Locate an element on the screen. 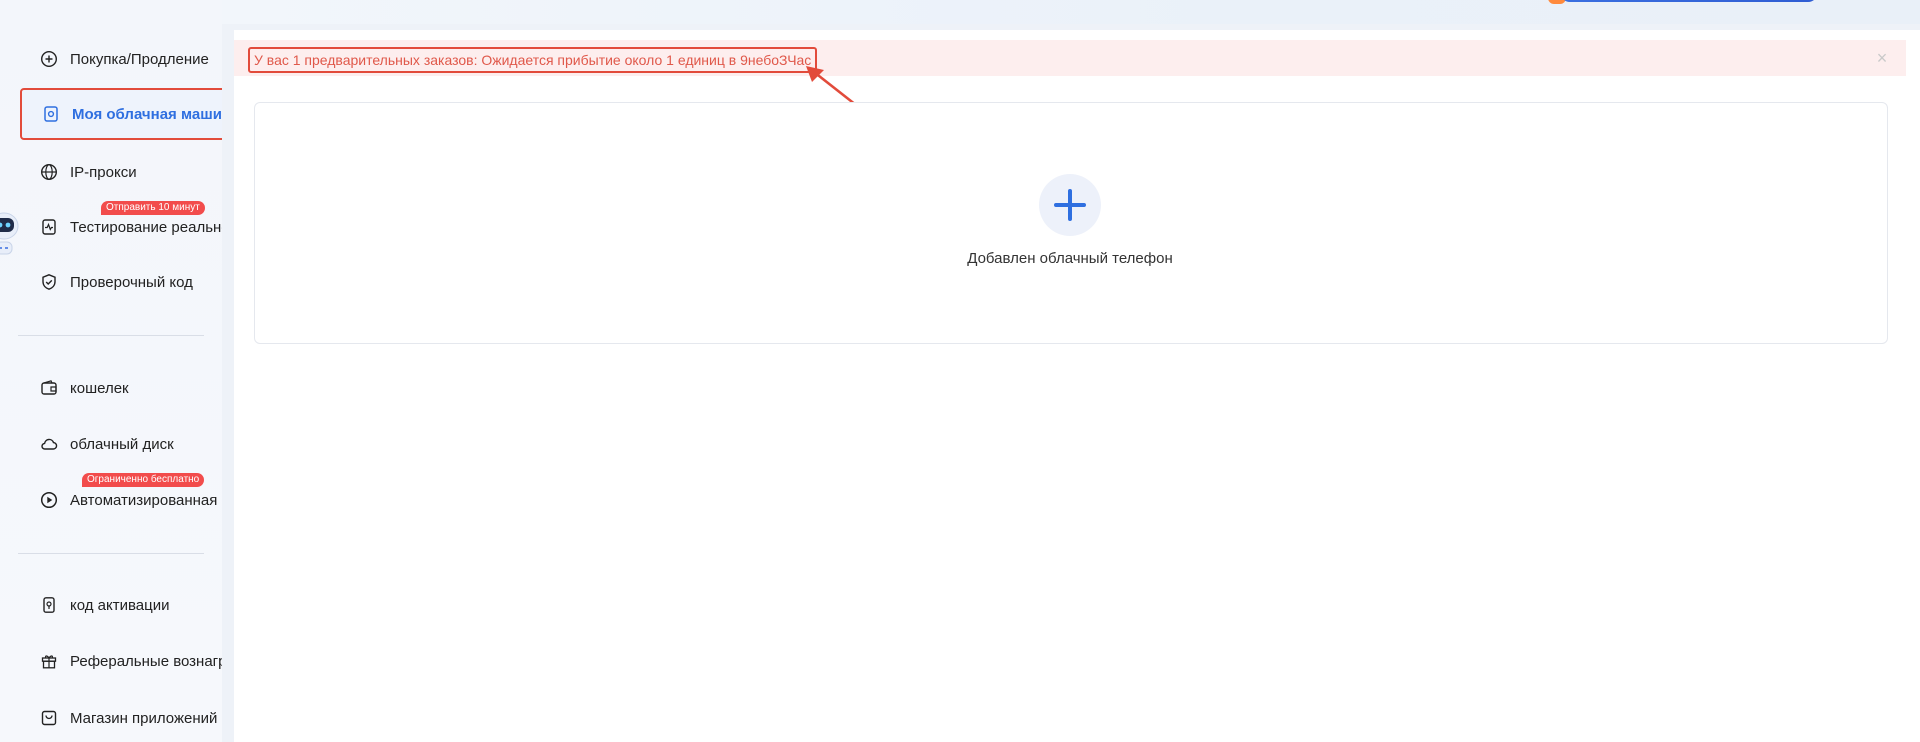 This screenshot has height=742, width=1920. sidebar-item-cloud-disk: облачный диск is located at coordinates (121, 444).